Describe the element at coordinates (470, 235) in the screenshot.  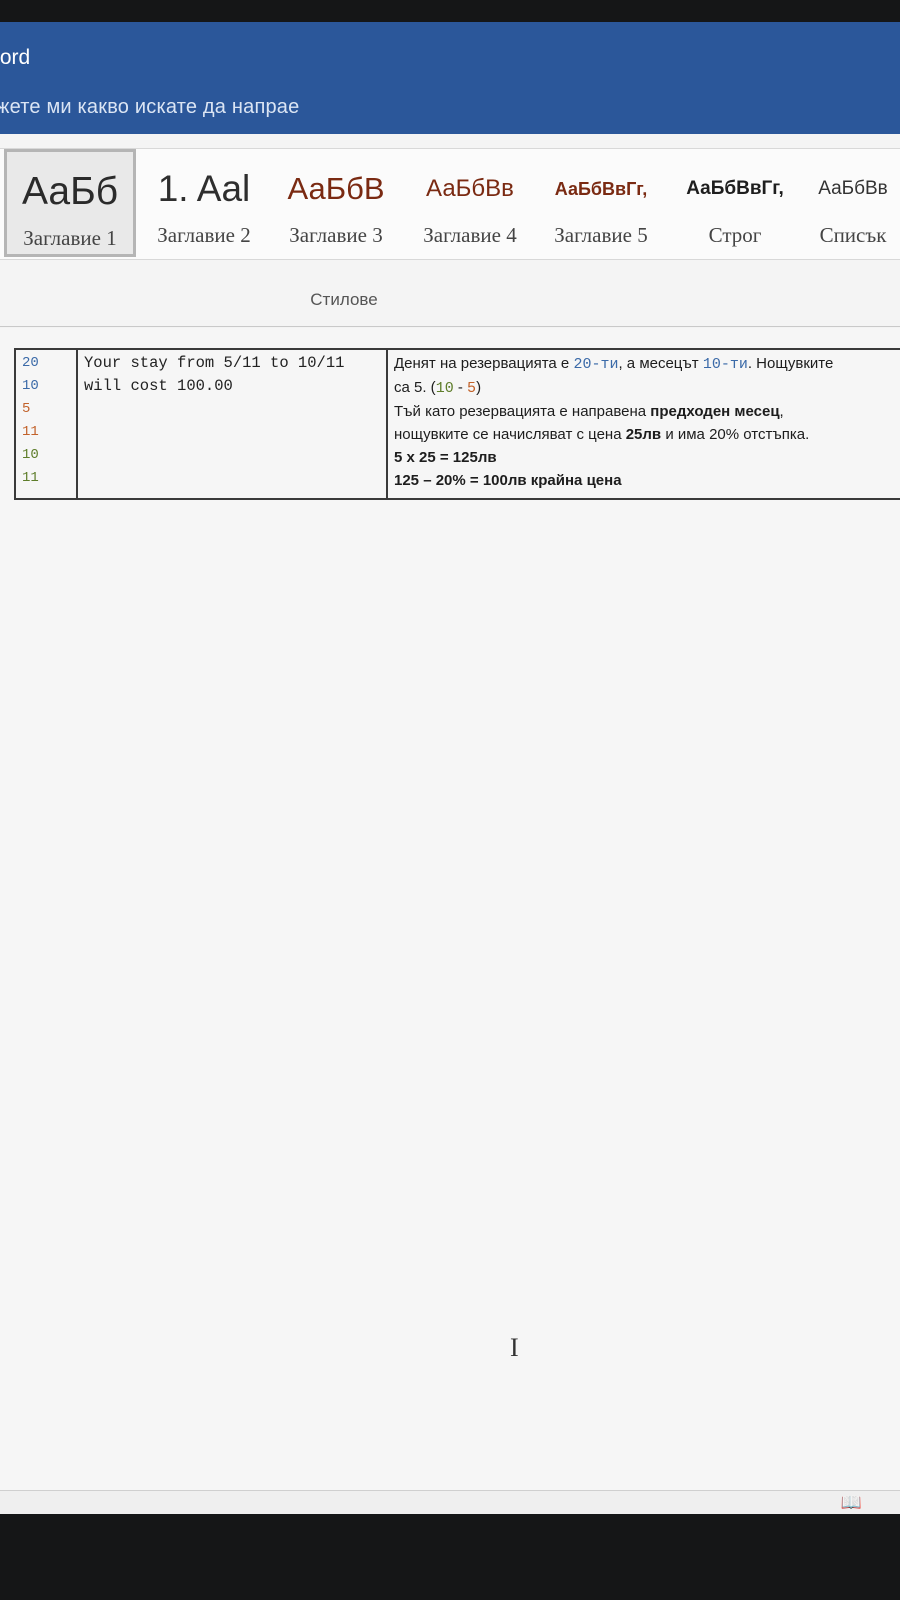
I see `style-name: Заглавие 4` at that location.